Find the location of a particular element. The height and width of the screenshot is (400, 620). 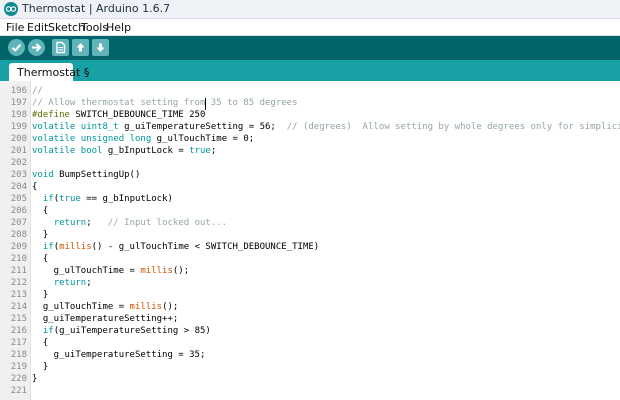

upload-button is located at coordinates (36, 47).